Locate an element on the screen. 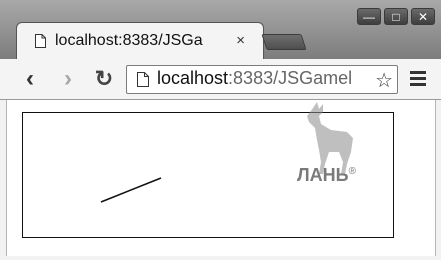 The width and height of the screenshot is (441, 260). tab-title-fade is located at coordinates (226, 41).